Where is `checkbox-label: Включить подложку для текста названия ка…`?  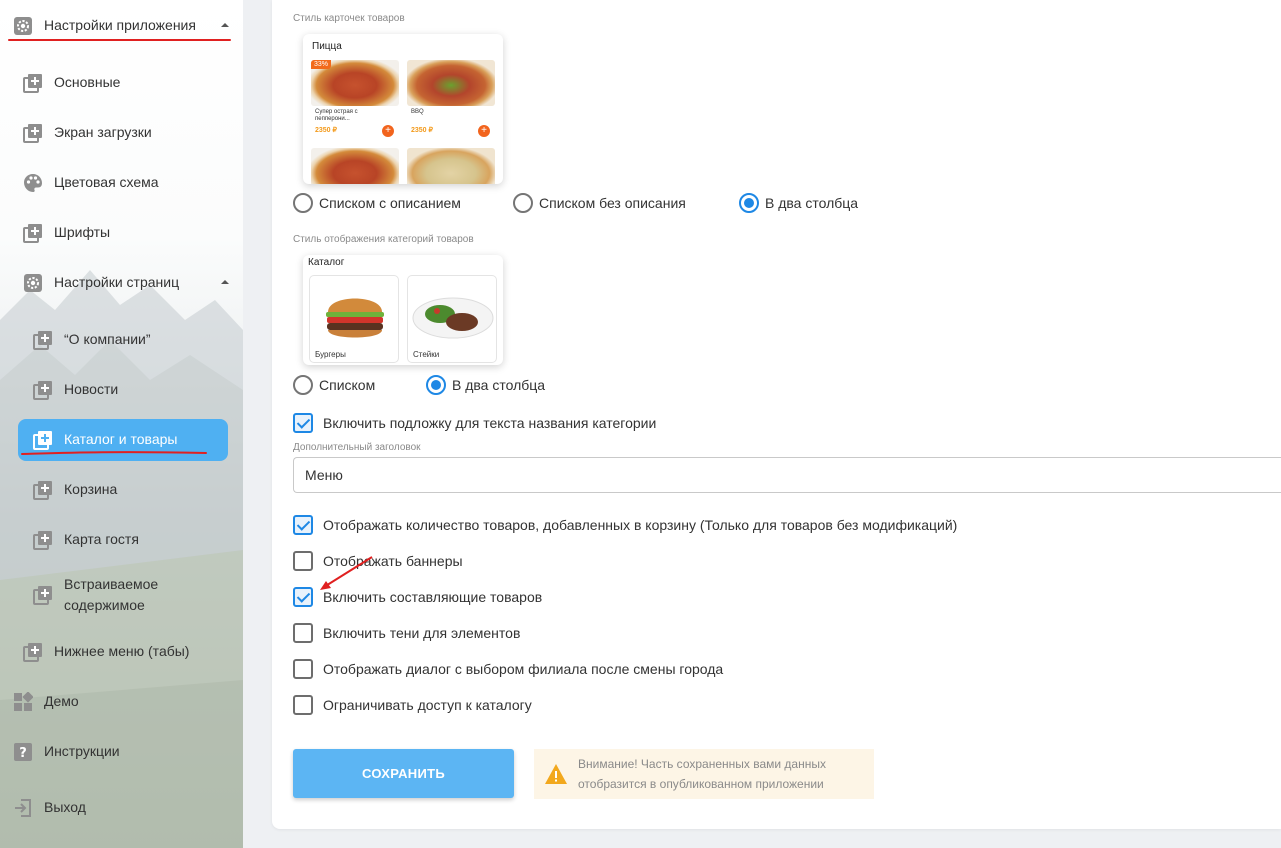
checkbox-label: Включить подложку для текста названия ка… is located at coordinates (490, 423).